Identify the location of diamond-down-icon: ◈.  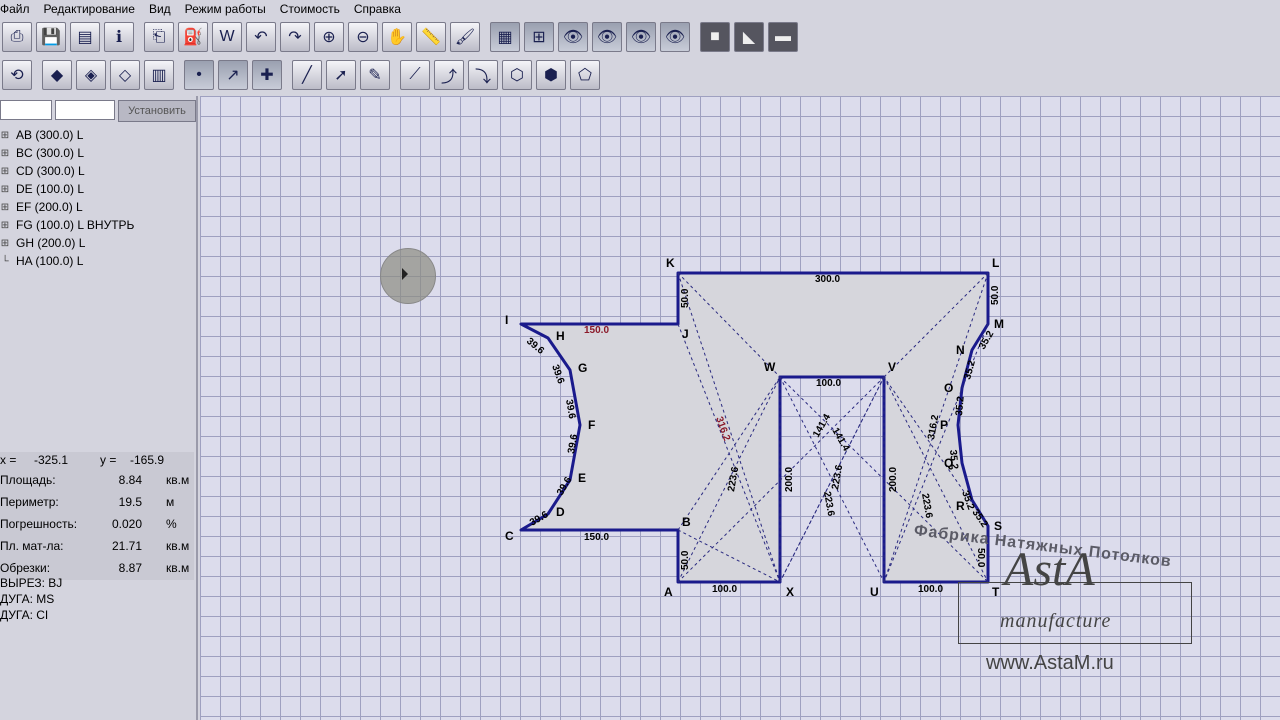
(91, 75).